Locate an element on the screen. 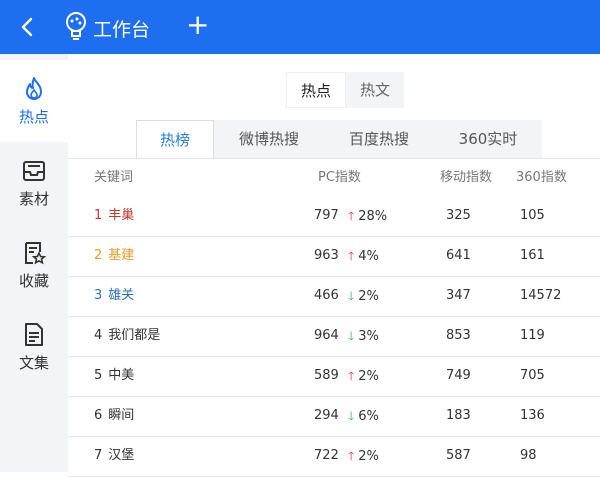 The width and height of the screenshot is (600, 477). sidebar-item-label: 热点 is located at coordinates (33, 116).